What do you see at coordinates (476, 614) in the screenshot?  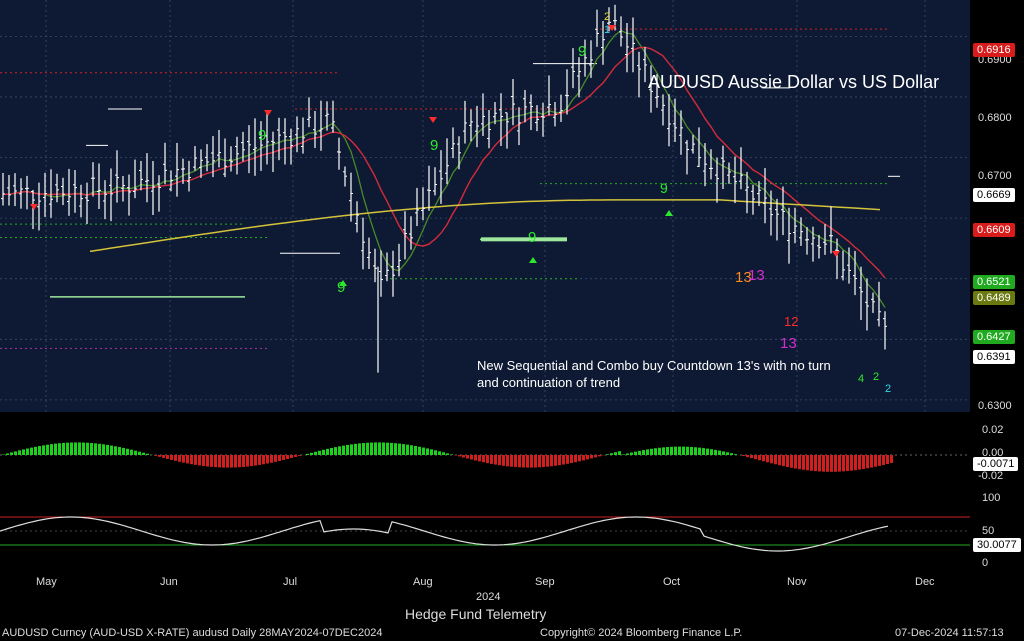 I see `bottom-caption: Hedge Fund Telemetry` at bounding box center [476, 614].